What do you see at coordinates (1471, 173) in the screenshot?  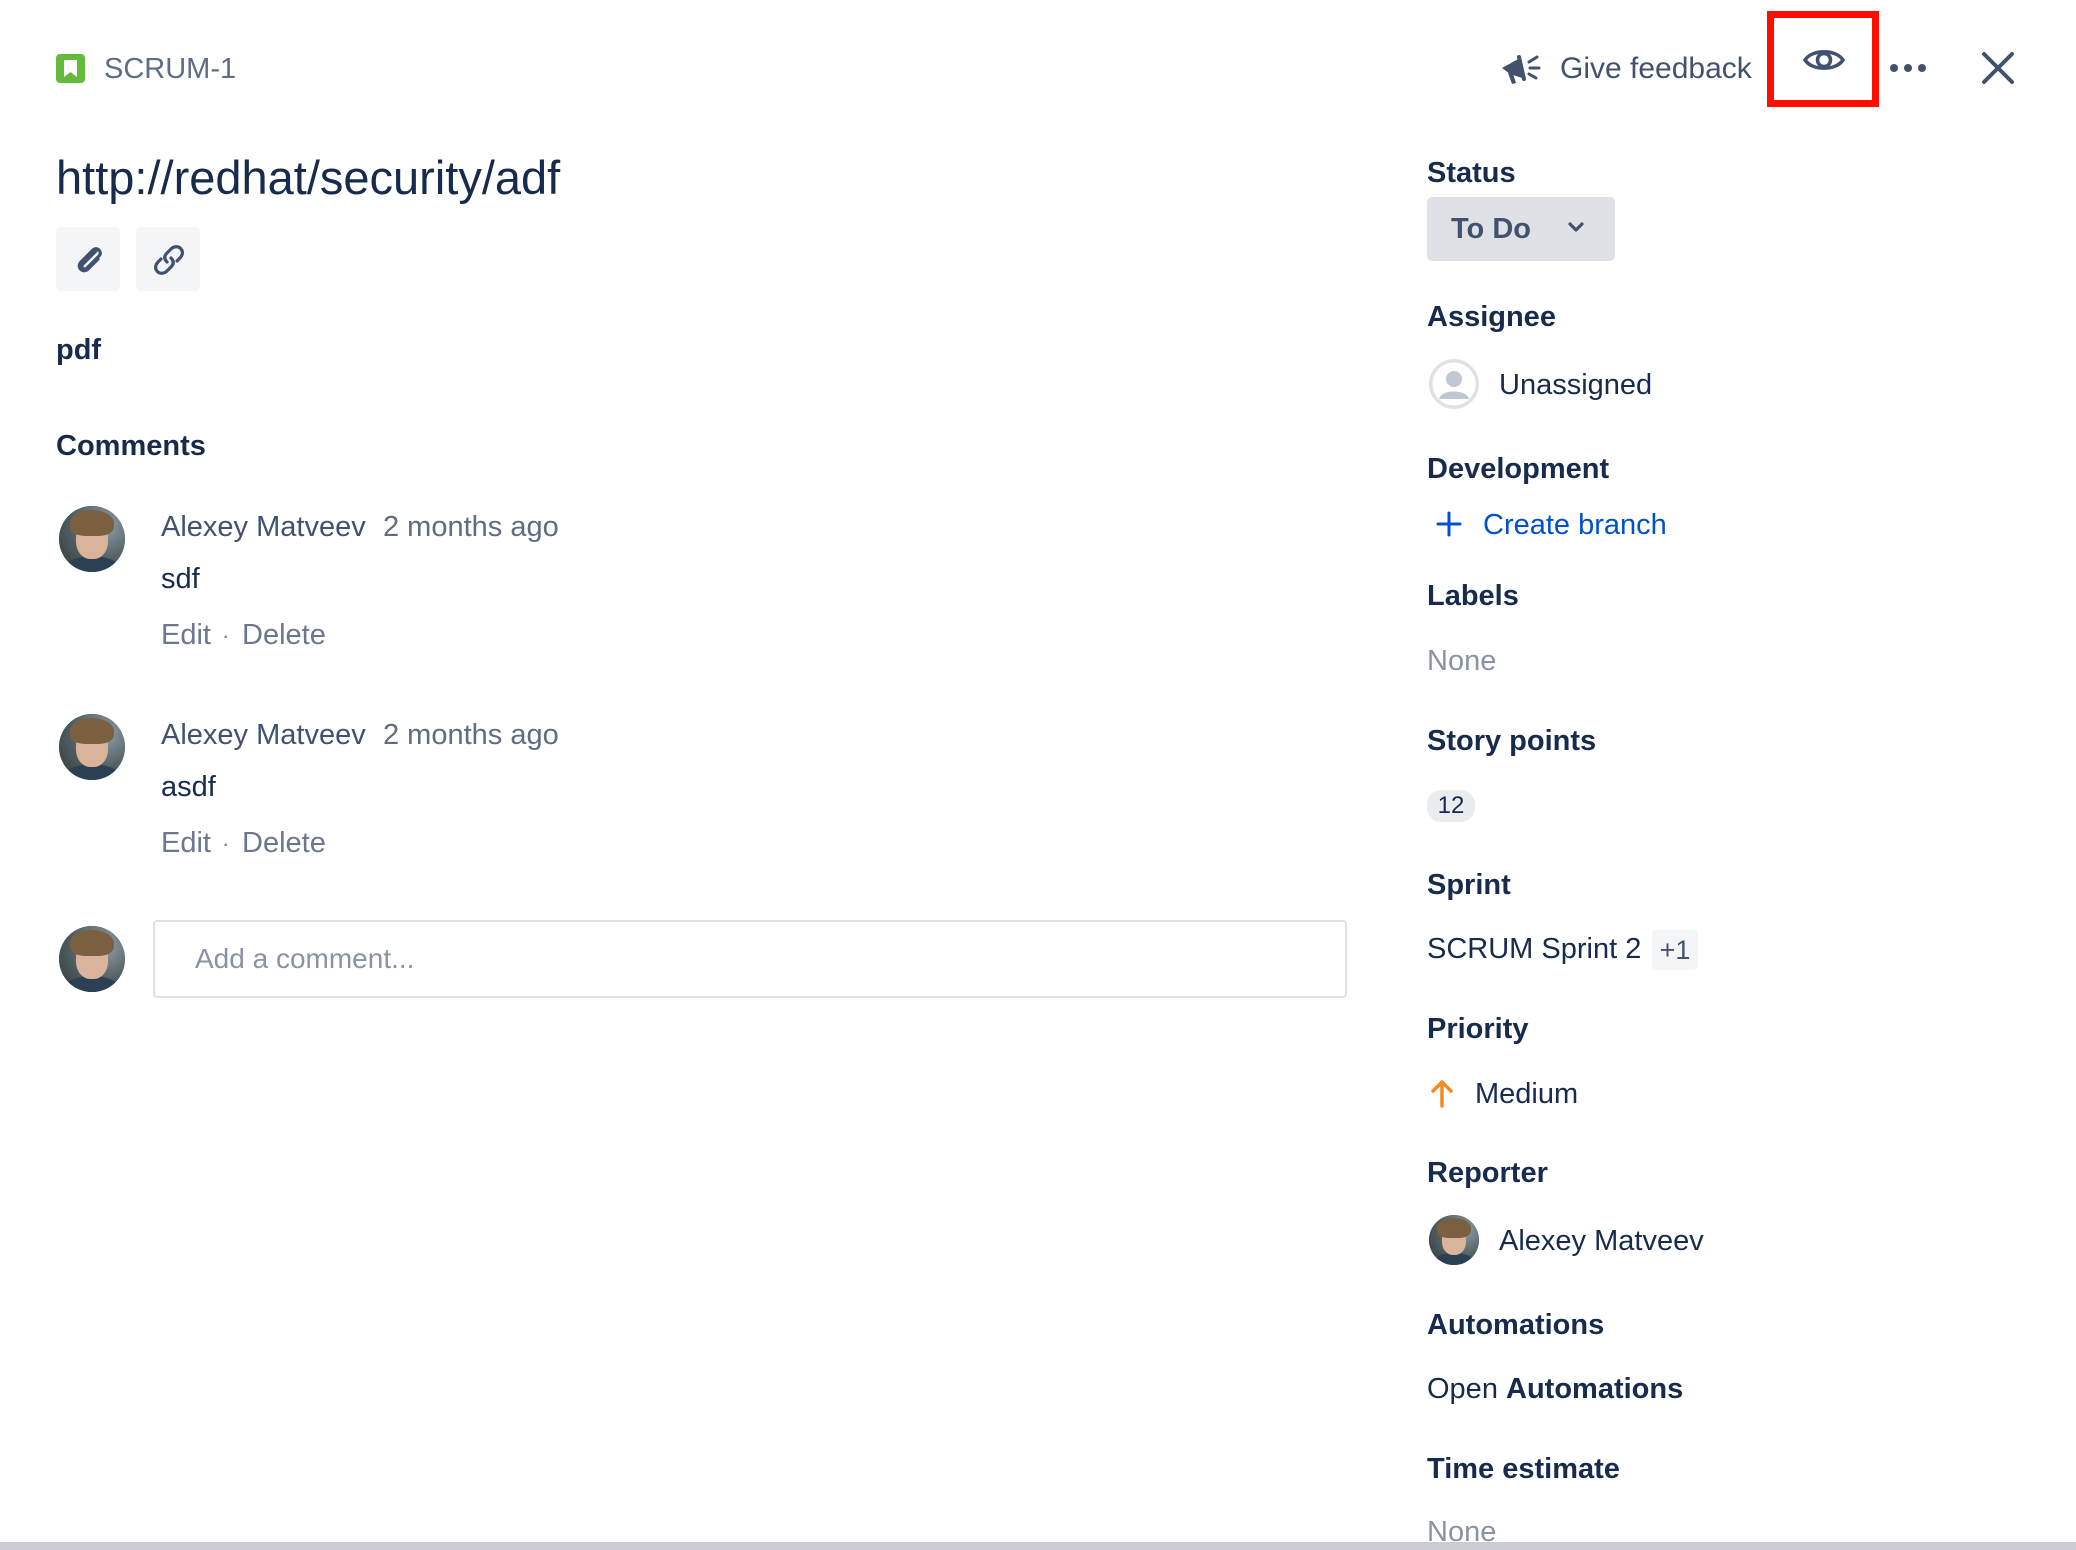 I see `status-label: Status` at bounding box center [1471, 173].